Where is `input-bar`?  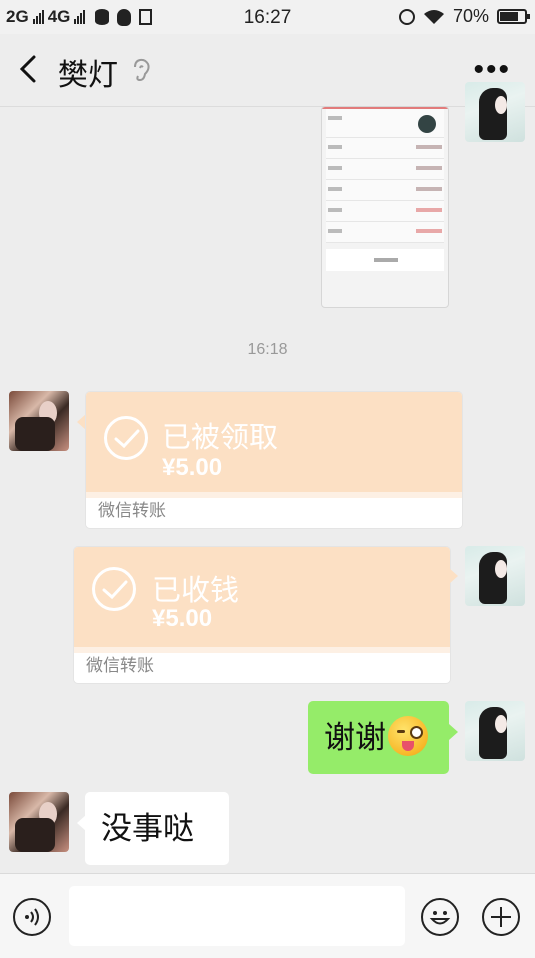
input-bar is located at coordinates (267, 915).